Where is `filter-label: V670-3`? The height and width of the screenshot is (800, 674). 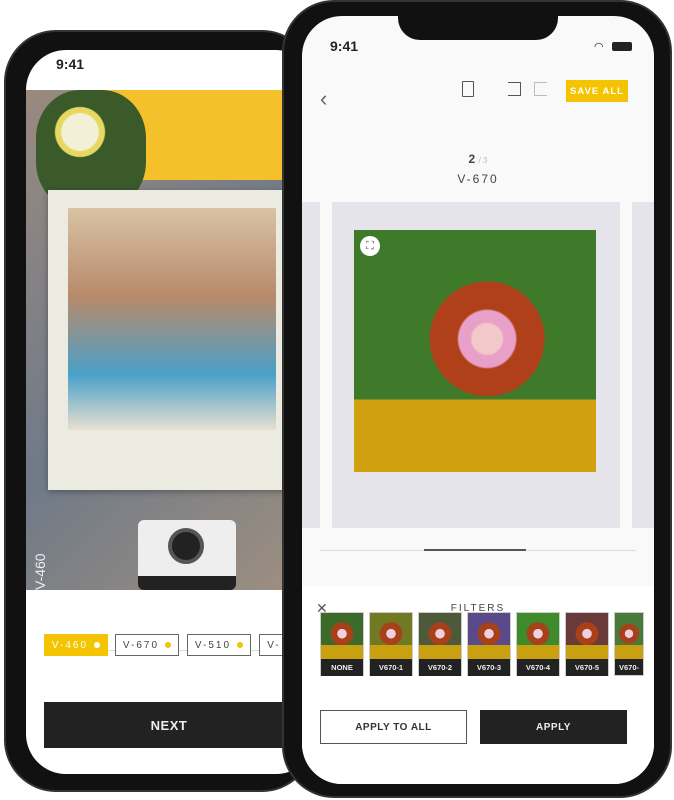
filter-label: V670-3 is located at coordinates (489, 667).